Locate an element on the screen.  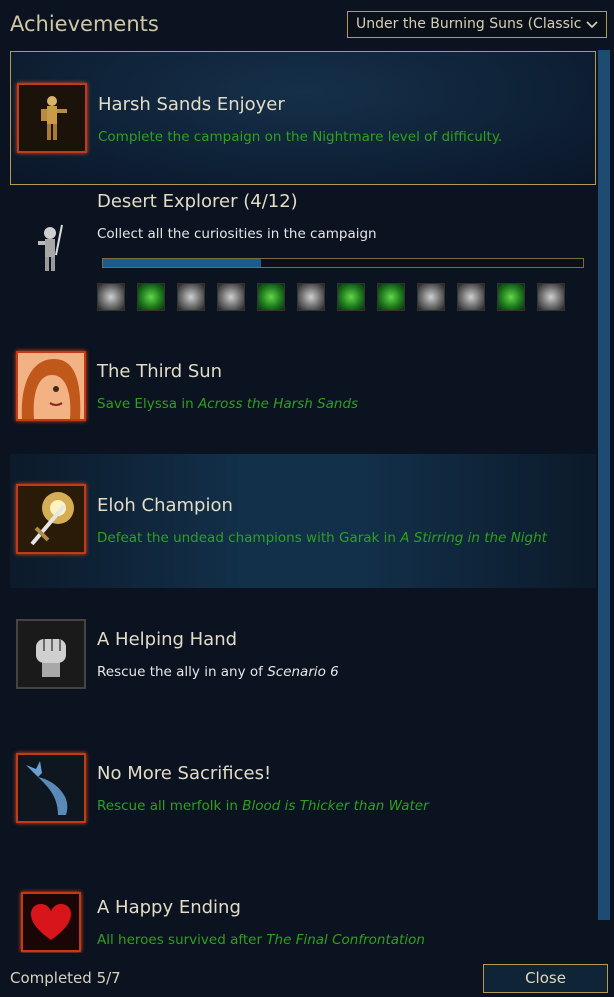
scenario-name: Blood is Thicker than Water is located at coordinates (335, 806).